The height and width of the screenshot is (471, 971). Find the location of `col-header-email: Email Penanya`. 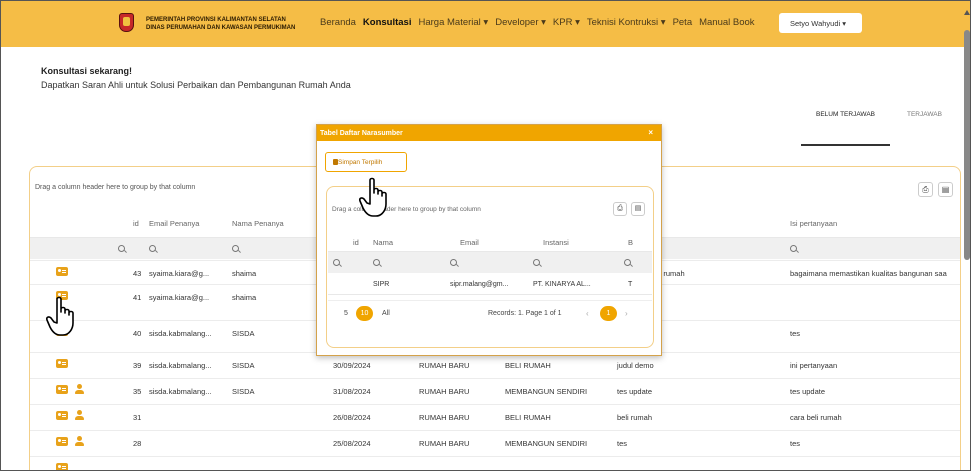

col-header-email: Email Penanya is located at coordinates (174, 223).